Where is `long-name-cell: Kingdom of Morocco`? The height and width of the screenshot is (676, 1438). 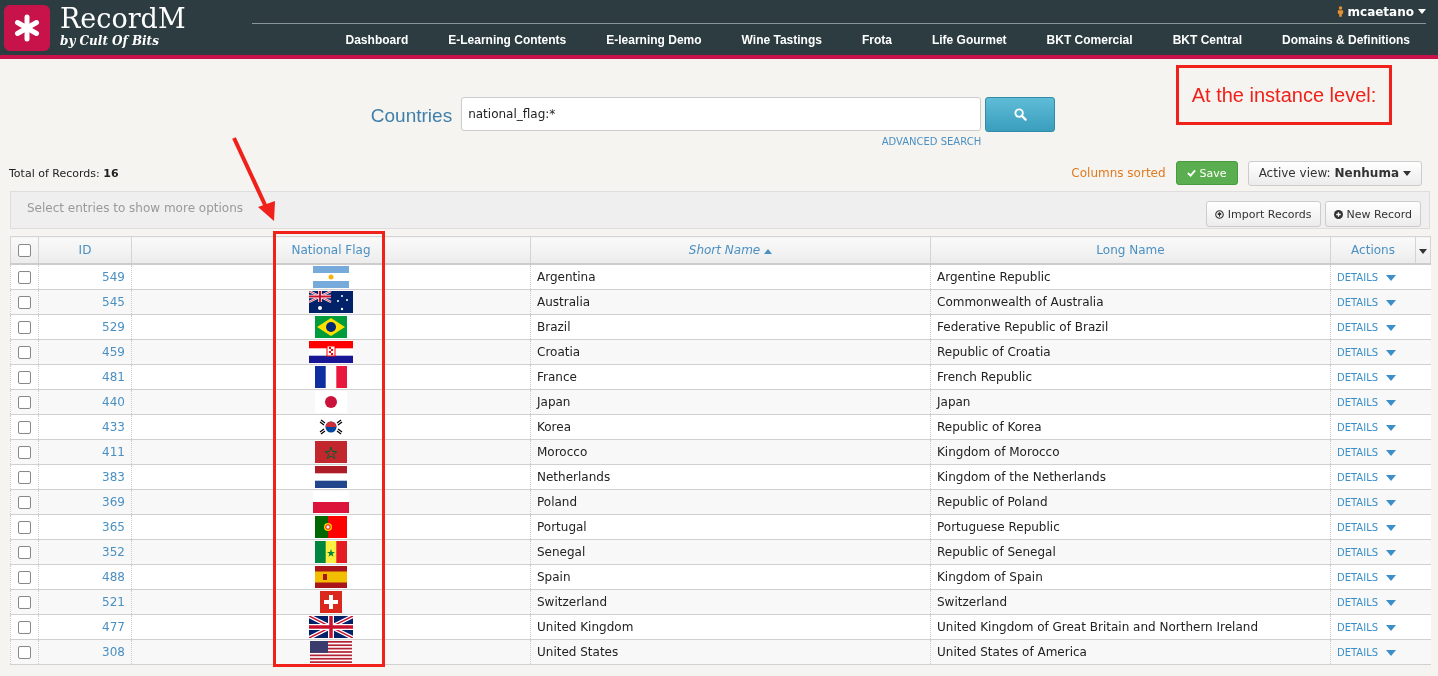 long-name-cell: Kingdom of Morocco is located at coordinates (1130, 452).